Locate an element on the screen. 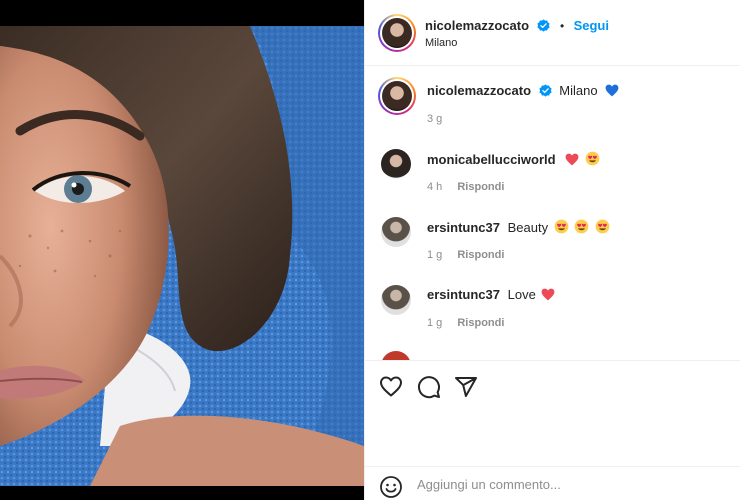  author-avatar is located at coordinates (397, 33).